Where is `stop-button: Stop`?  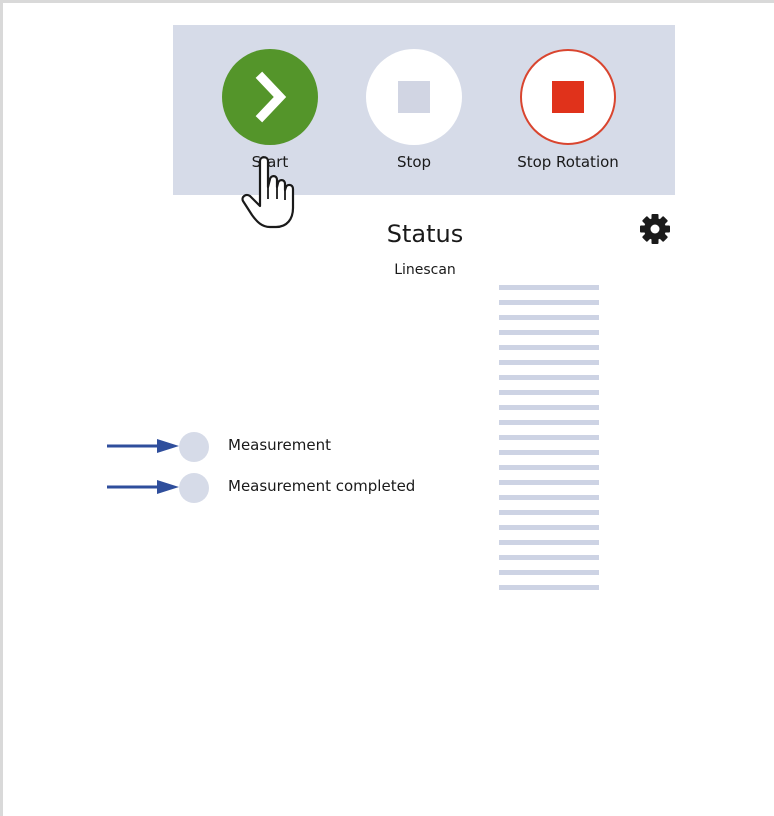
stop-button: Stop is located at coordinates (414, 110).